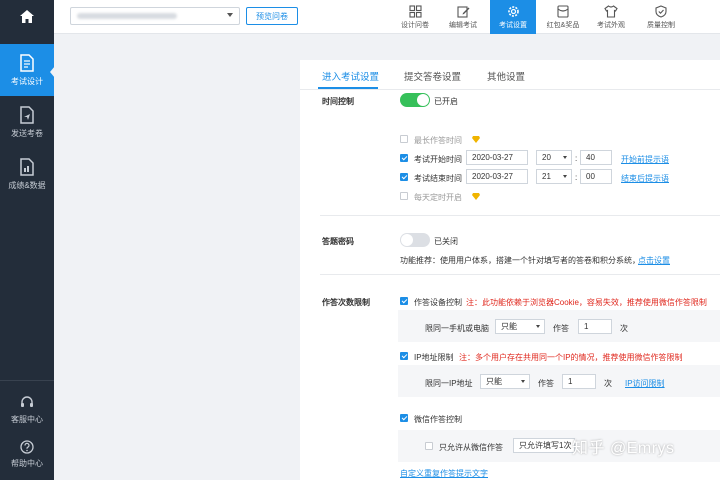  Describe the element at coordinates (513, 11) in the screenshot. I see `gear-icon` at that location.